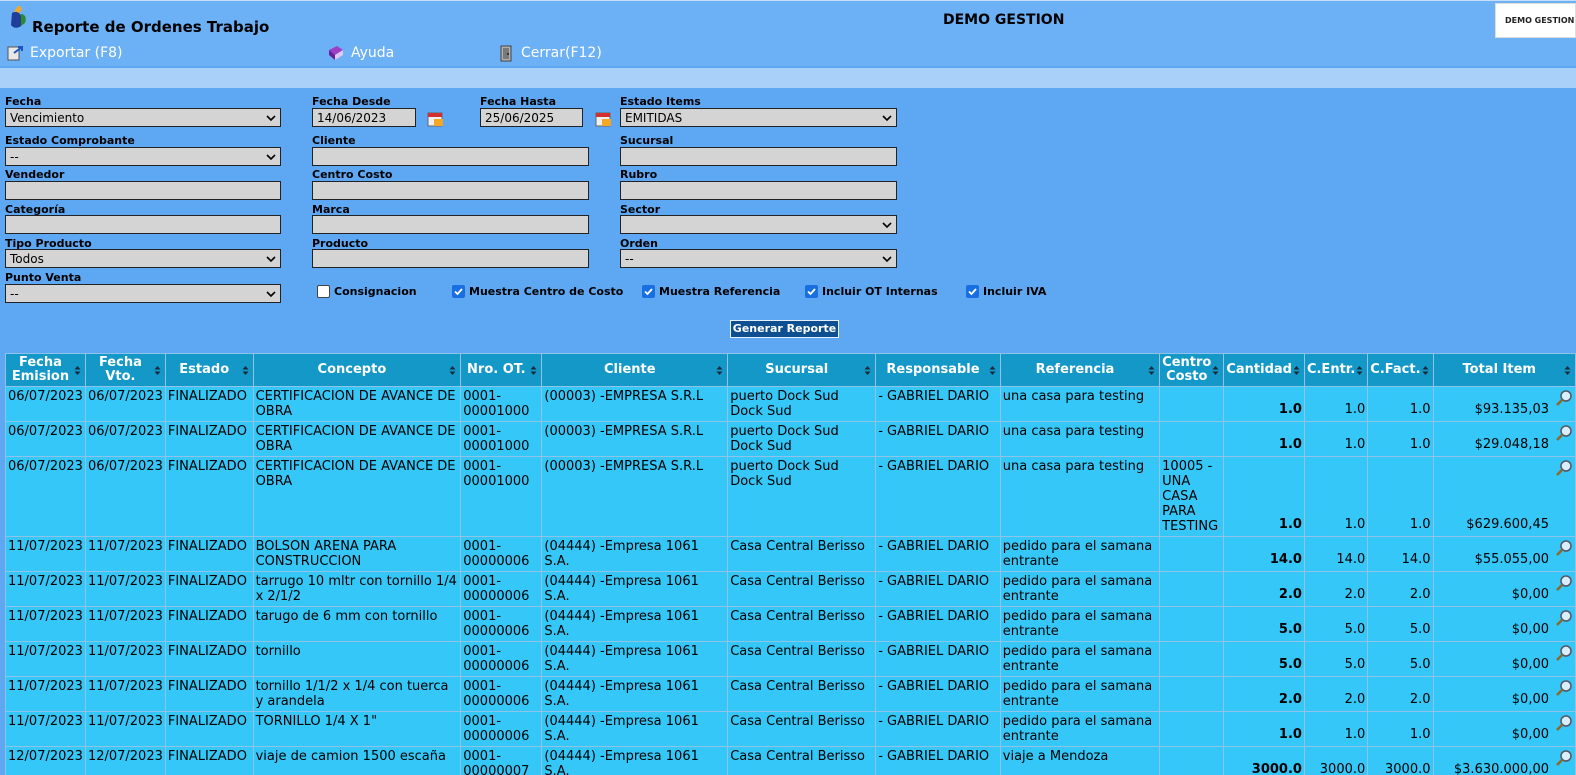 The width and height of the screenshot is (1576, 775). What do you see at coordinates (711, 291) in the screenshot?
I see `referencia-checkbox: Muestra Referencia` at bounding box center [711, 291].